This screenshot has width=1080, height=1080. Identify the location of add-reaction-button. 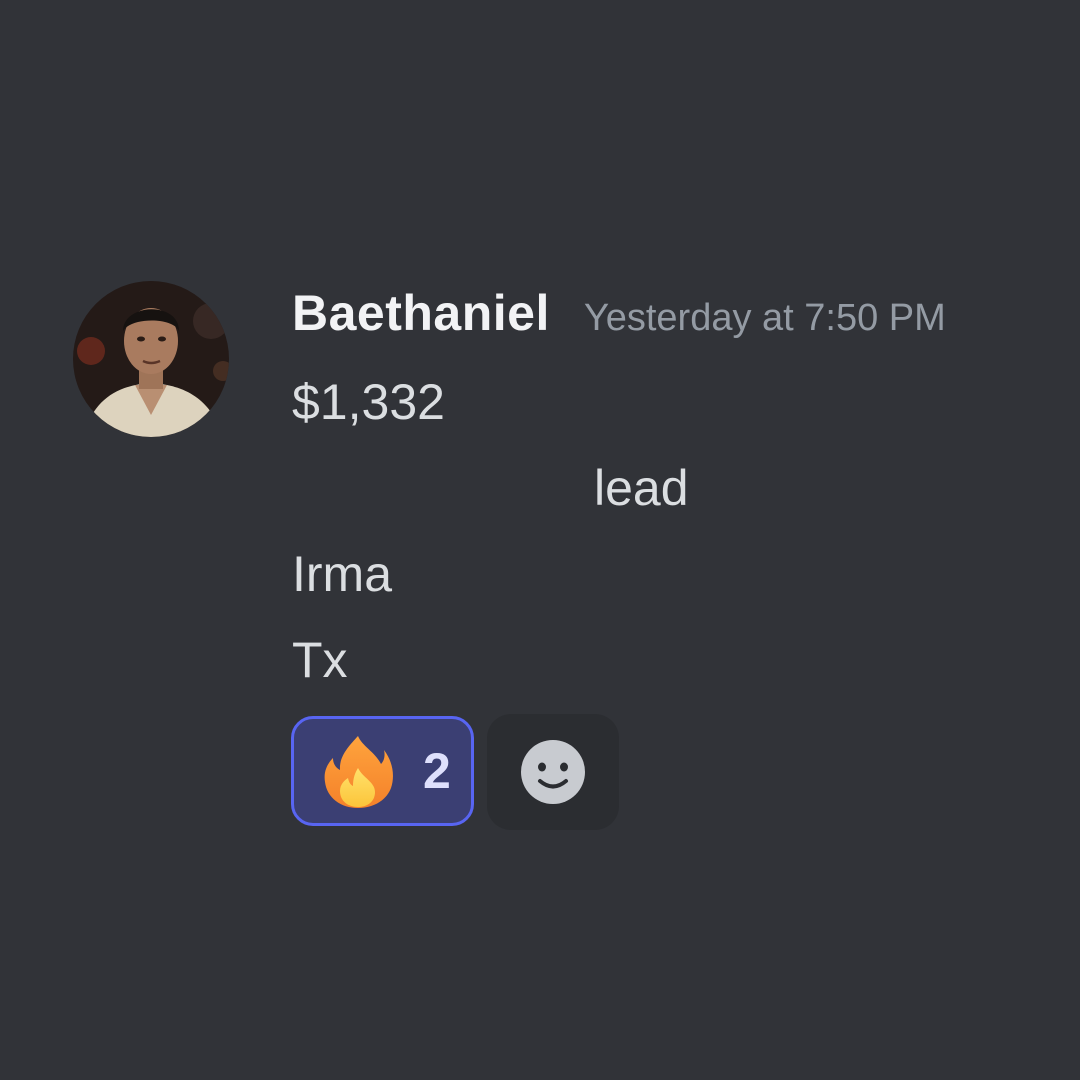
(553, 772).